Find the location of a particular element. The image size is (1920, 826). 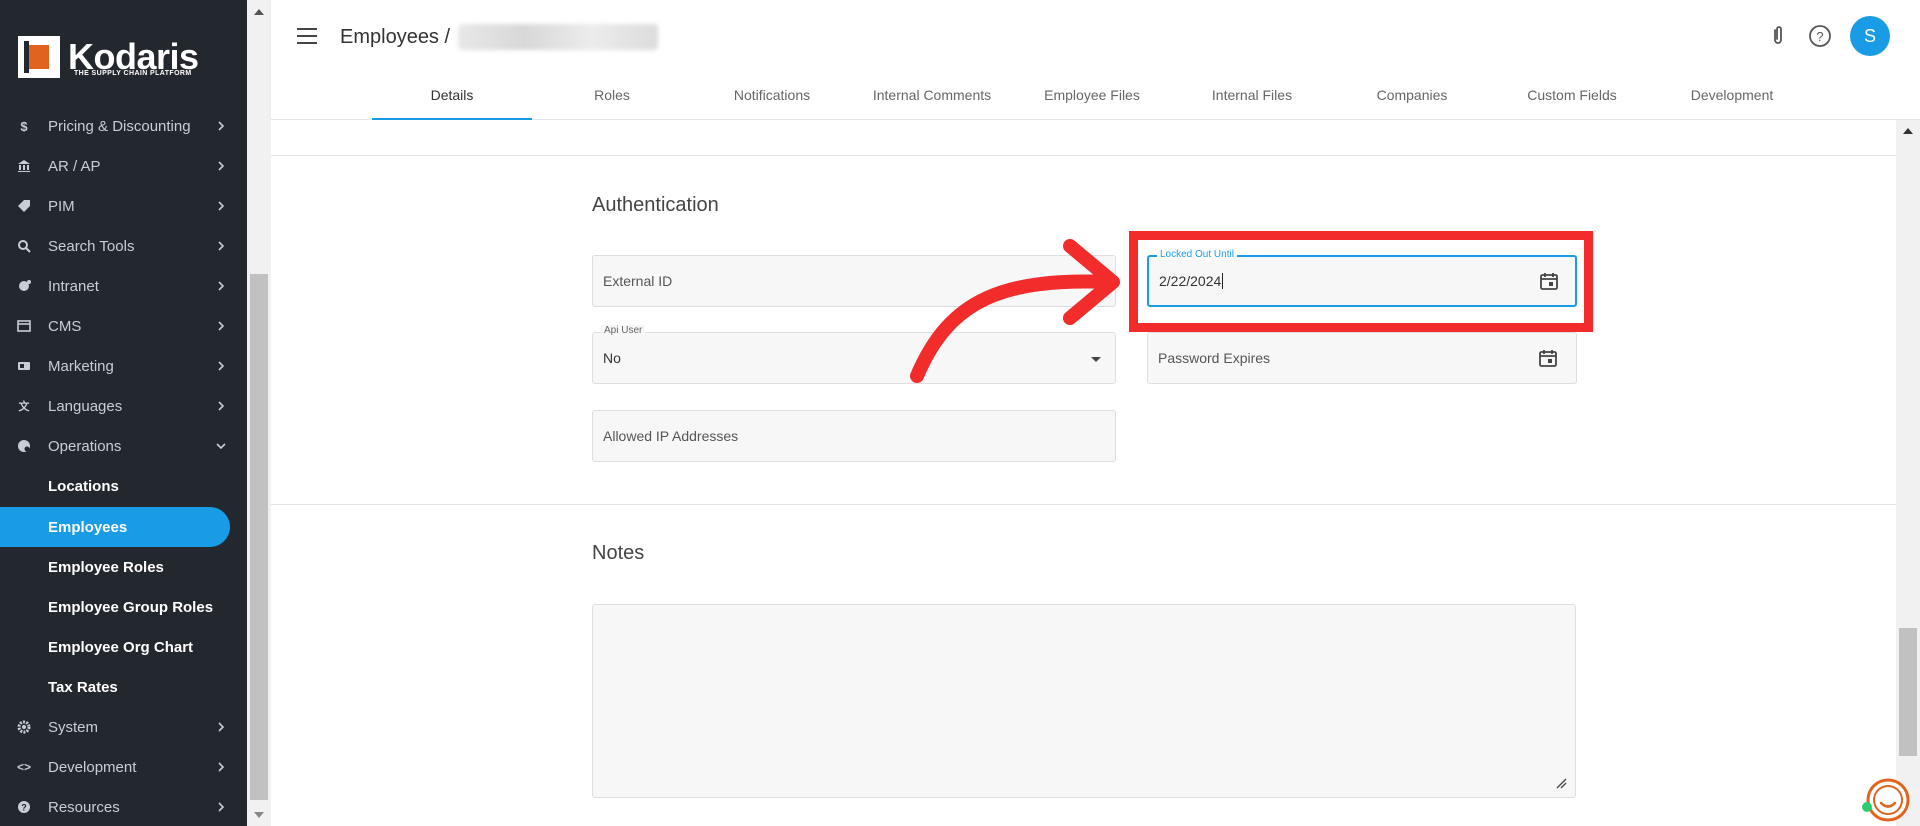

translate-icon: 文 is located at coordinates (24, 407).